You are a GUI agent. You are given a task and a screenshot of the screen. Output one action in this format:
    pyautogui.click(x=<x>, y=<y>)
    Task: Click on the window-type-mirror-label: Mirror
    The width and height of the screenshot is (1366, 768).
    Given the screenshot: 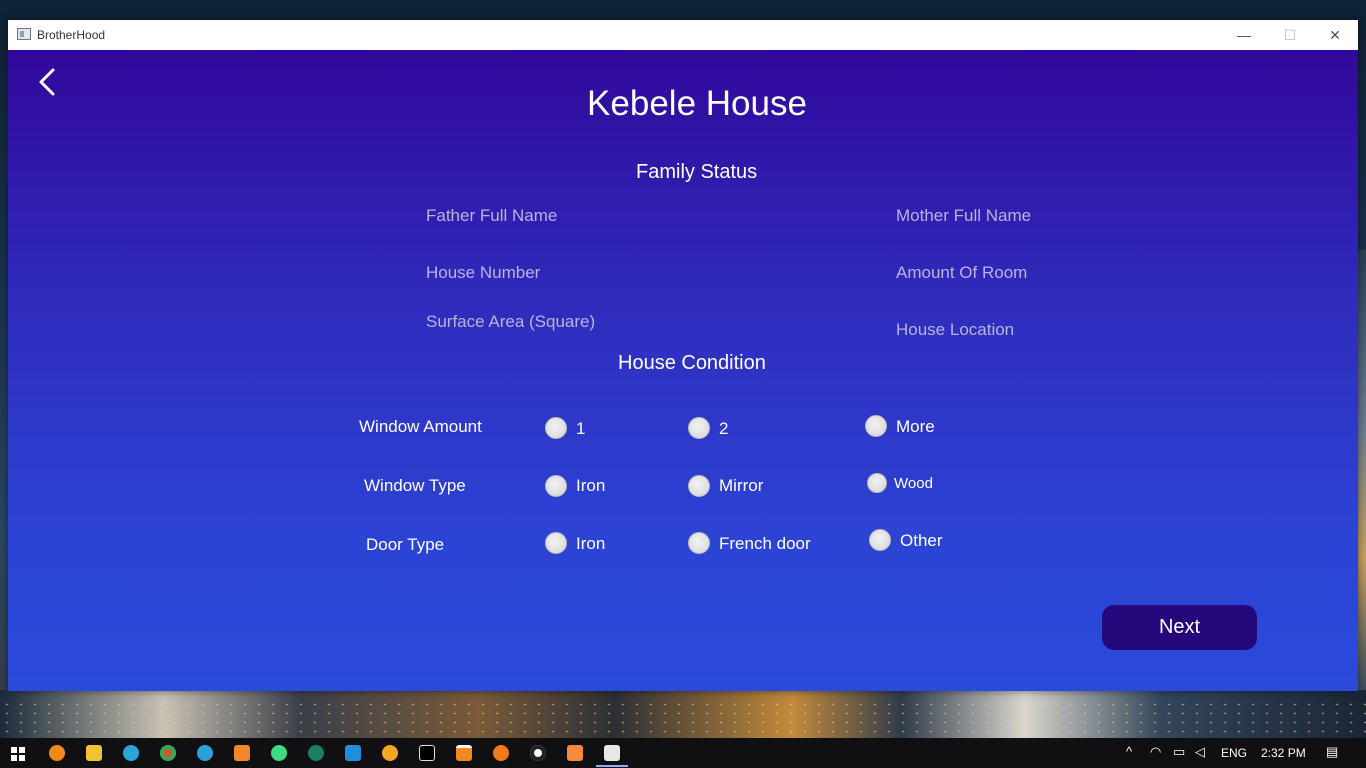 What is the action you would take?
    pyautogui.click(x=741, y=486)
    